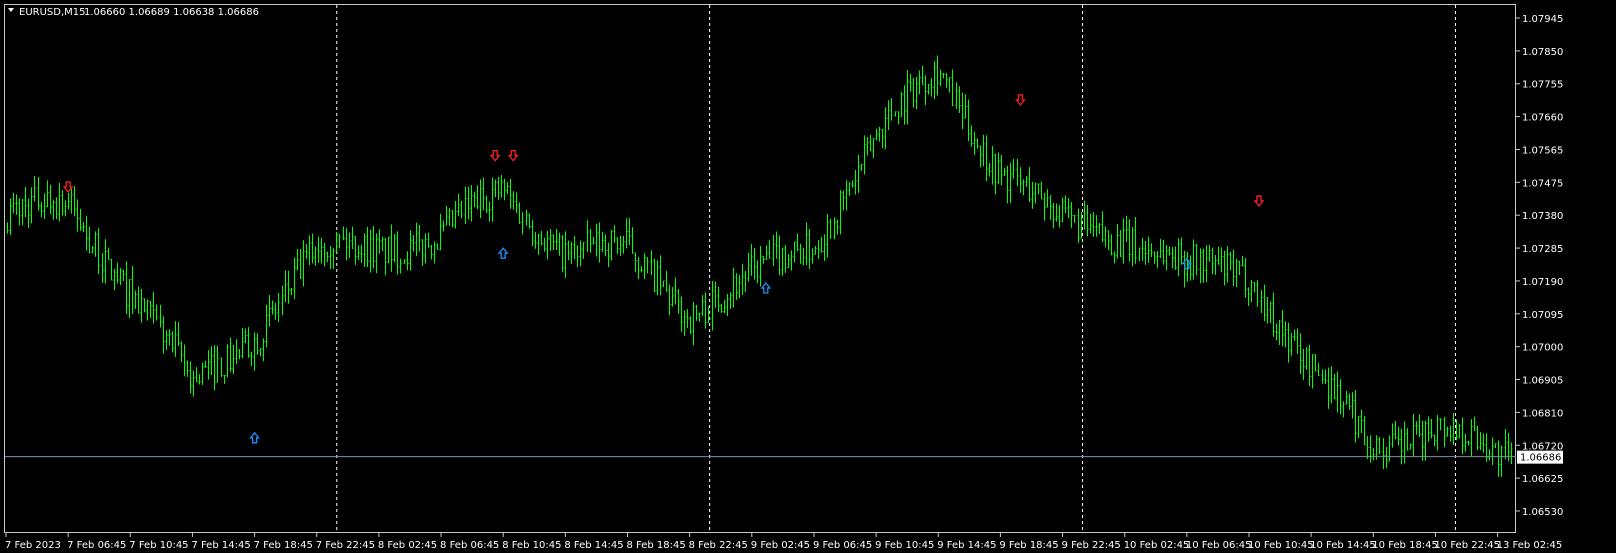 The image size is (1616, 553). Describe the element at coordinates (1530, 545) in the screenshot. I see `x-tick-label: 13 Feb 02:45` at that location.